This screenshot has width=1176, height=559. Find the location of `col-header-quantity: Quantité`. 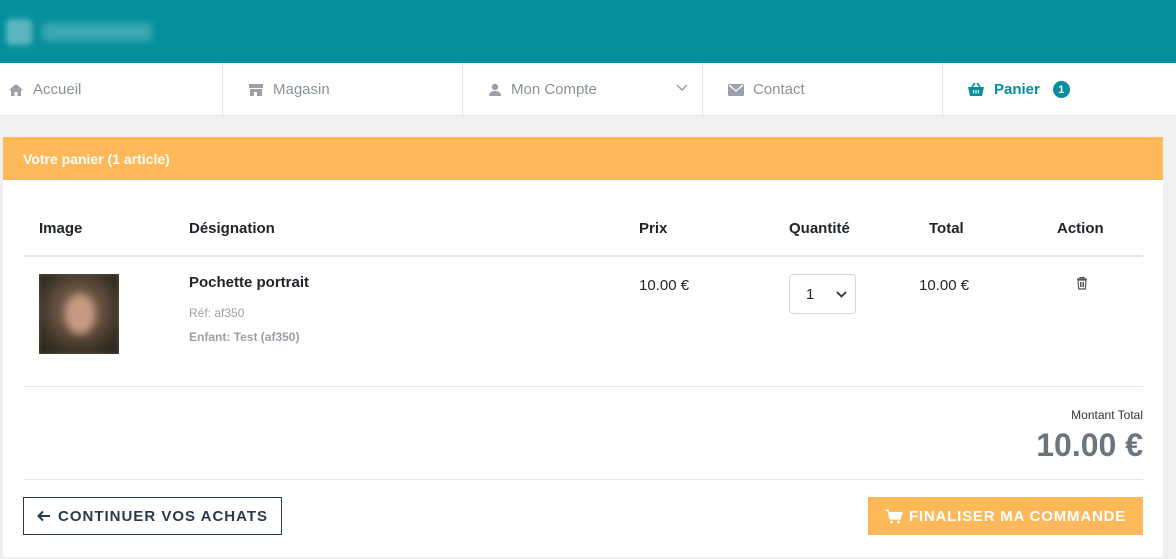

col-header-quantity: Quantité is located at coordinates (819, 228).